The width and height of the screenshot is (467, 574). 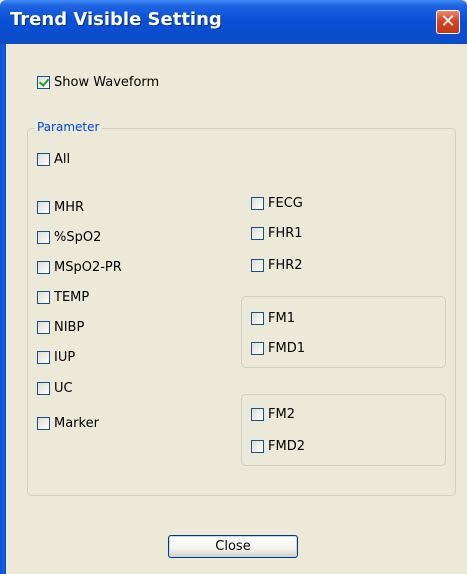 What do you see at coordinates (286, 348) in the screenshot?
I see `checkbox-fmd1-label: FMD1` at bounding box center [286, 348].